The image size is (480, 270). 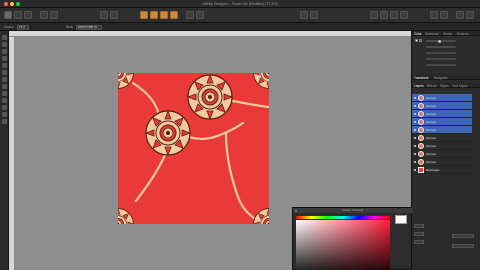 What do you see at coordinates (314, 15) in the screenshot?
I see `arrange-forward-button` at bounding box center [314, 15].